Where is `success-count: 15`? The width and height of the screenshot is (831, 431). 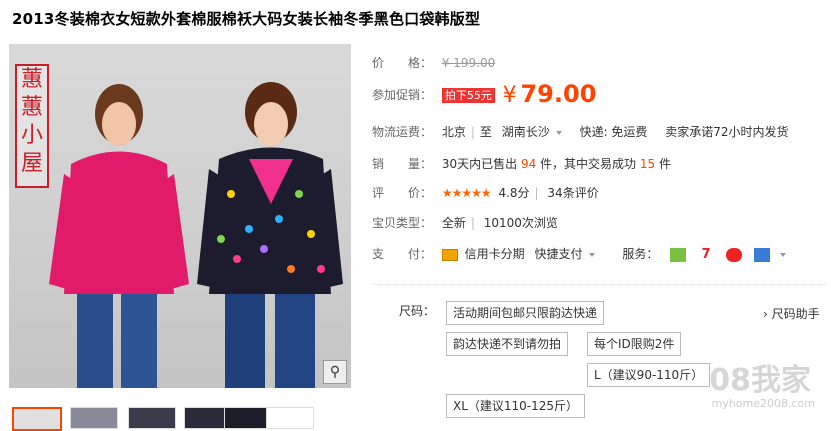 success-count: 15 is located at coordinates (647, 164).